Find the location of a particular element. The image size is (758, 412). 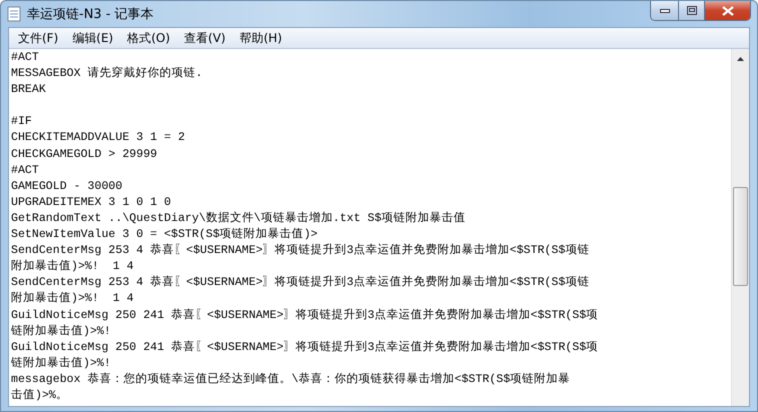

menu-item: 文件(F) is located at coordinates (38, 38).